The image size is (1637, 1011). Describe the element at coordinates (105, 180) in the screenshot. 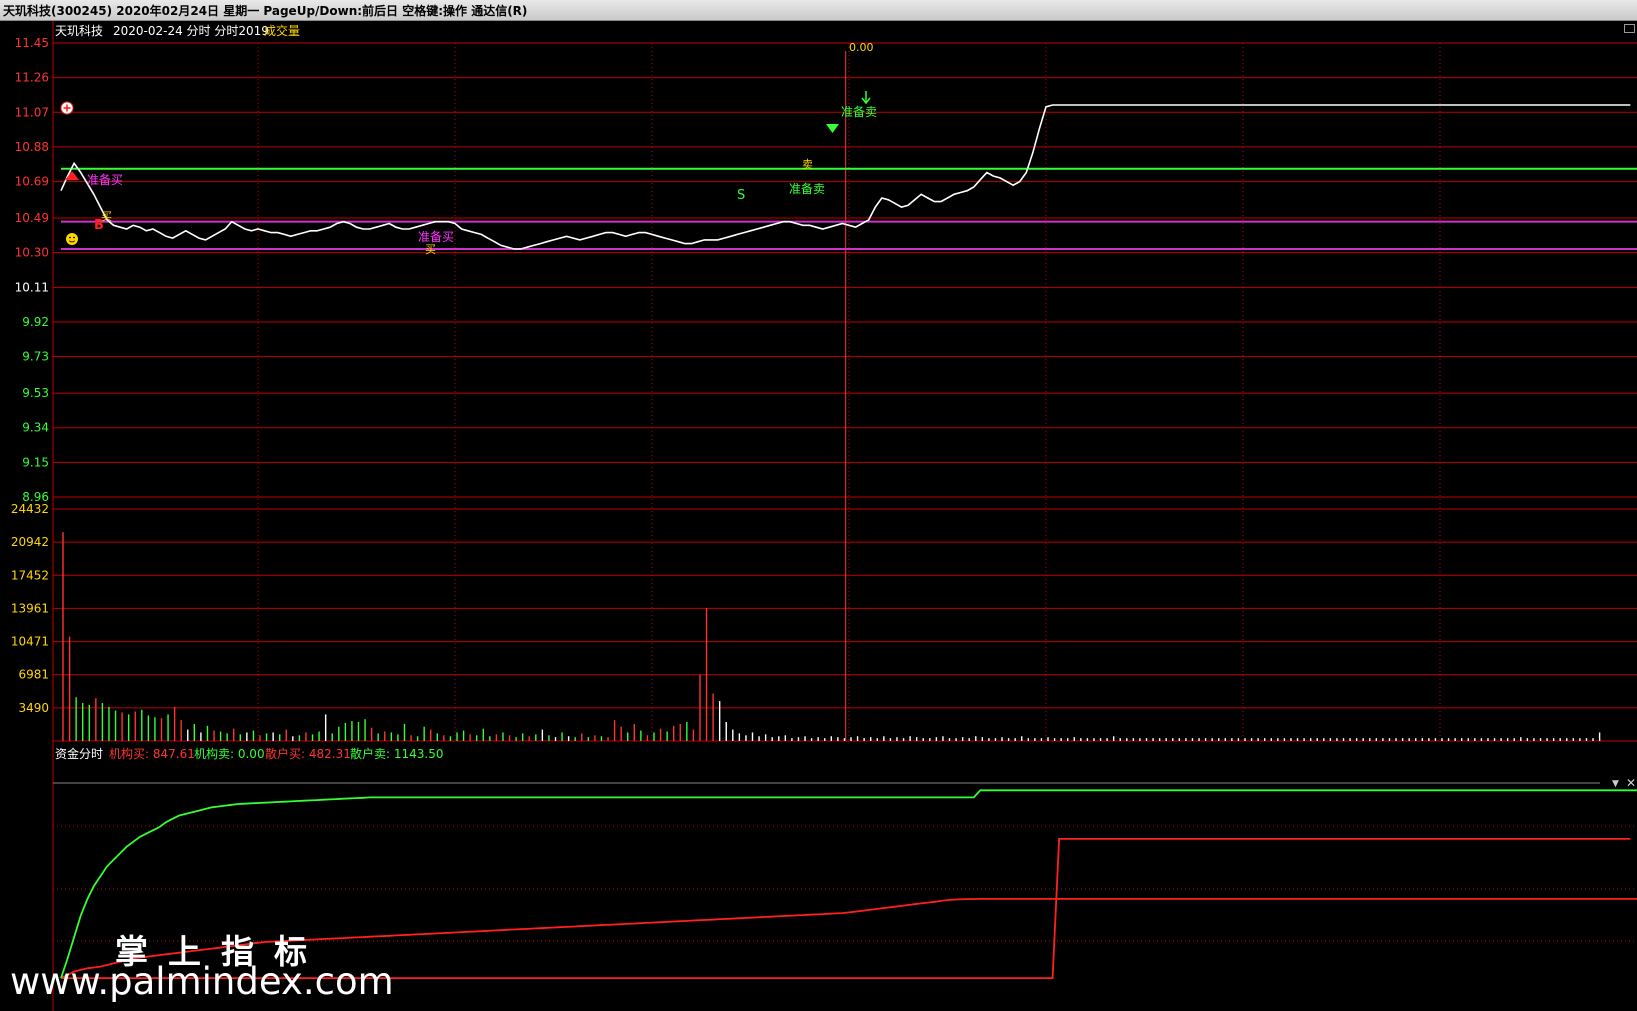

I see `annotation-prepare-buy: 准备买` at that location.